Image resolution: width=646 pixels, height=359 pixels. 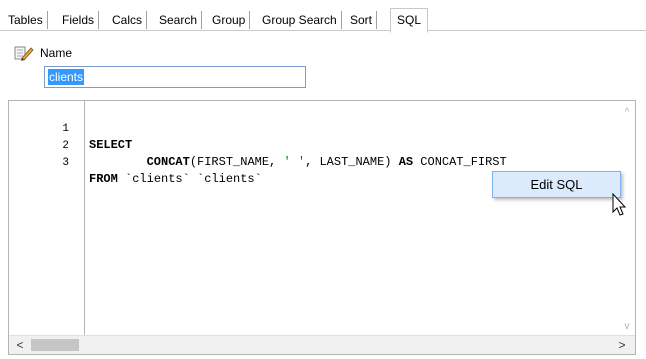 What do you see at coordinates (627, 327) in the screenshot?
I see `scroll-down-icon: v` at bounding box center [627, 327].